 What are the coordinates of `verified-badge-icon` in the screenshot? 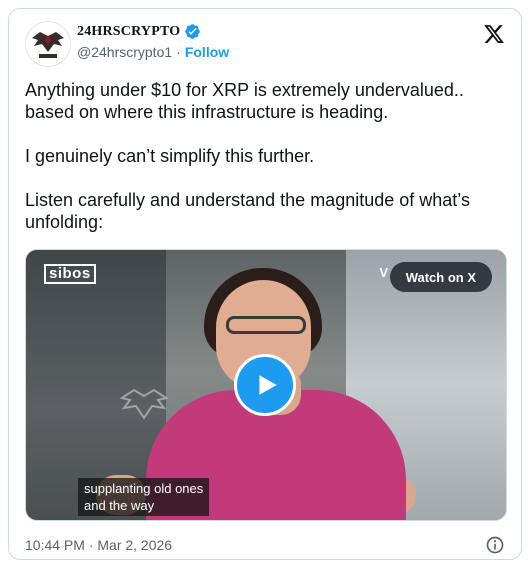 It's located at (193, 31).